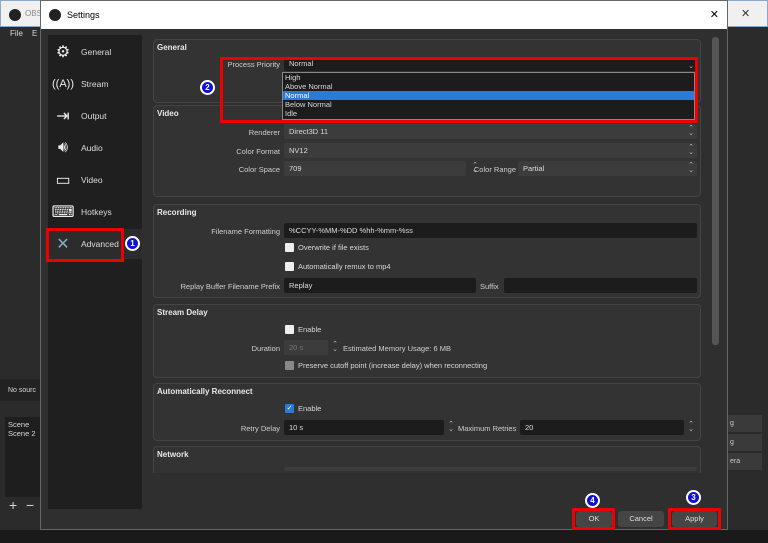 The width and height of the screenshot is (768, 543). Describe the element at coordinates (459, 90) in the screenshot. I see `highlight-process-priority` at that location.